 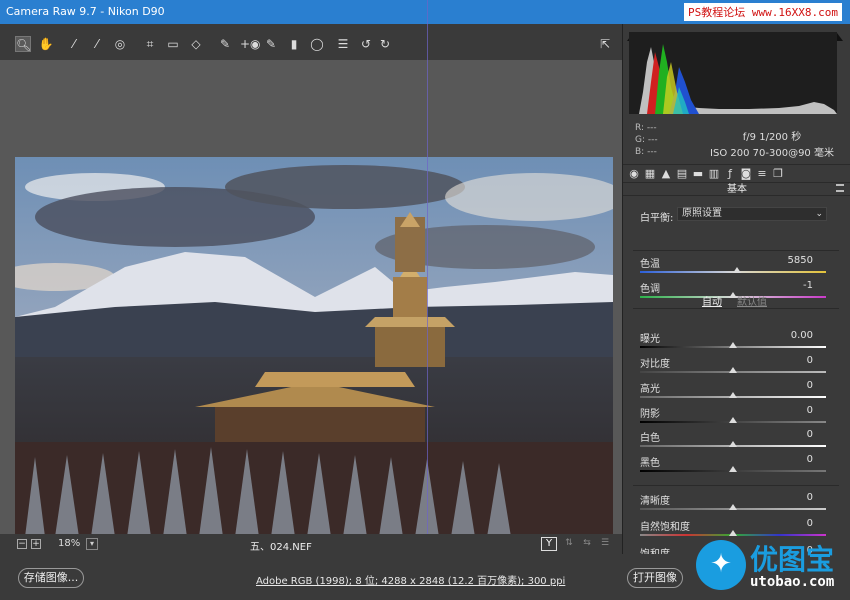 I want to click on status-bar: − + 18% ▾ 五、024.NEF Y ⇅ ⇆ ☰, so click(x=311, y=544).